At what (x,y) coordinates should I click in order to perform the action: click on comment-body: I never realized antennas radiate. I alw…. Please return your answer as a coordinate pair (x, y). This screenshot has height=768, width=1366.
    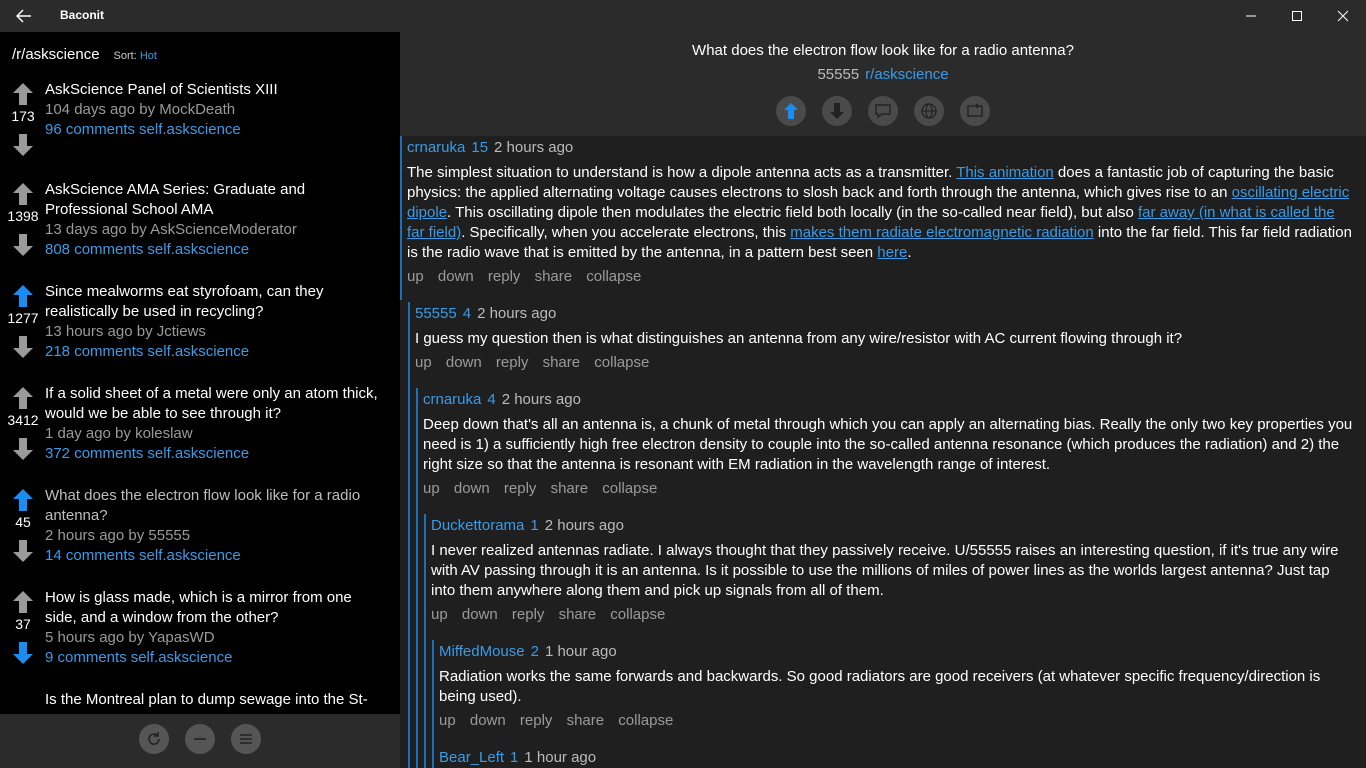
    Looking at the image, I should click on (893, 571).